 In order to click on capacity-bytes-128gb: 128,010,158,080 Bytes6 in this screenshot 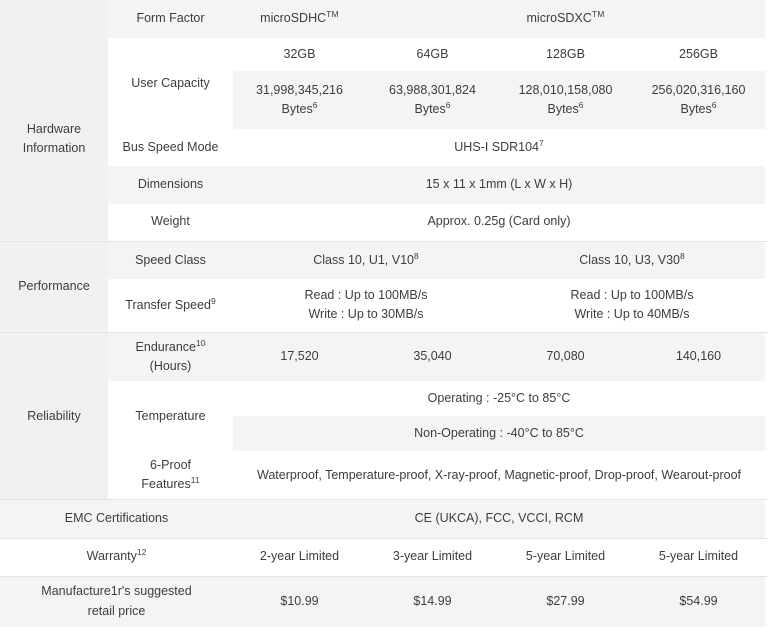, I will do `click(565, 100)`.